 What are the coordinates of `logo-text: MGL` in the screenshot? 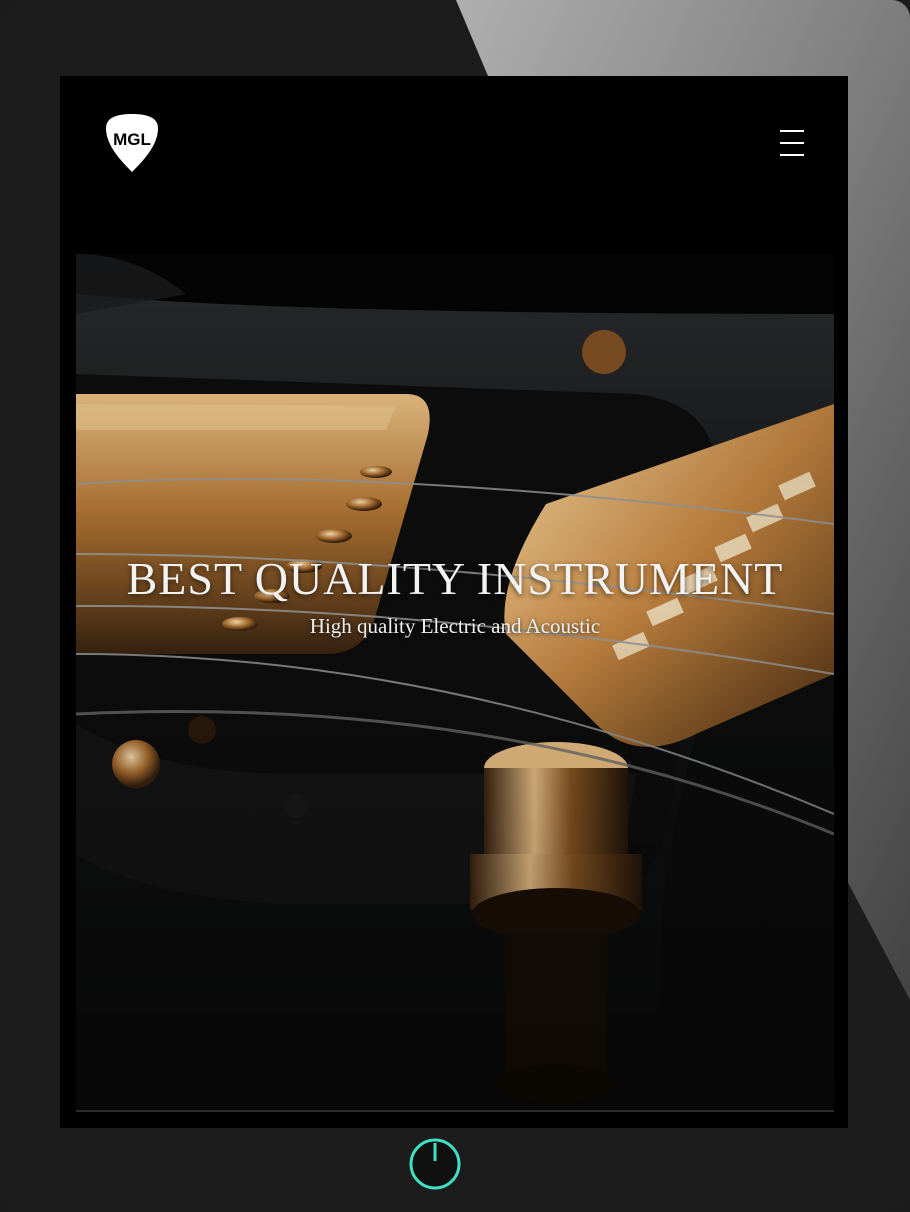 It's located at (132, 139).